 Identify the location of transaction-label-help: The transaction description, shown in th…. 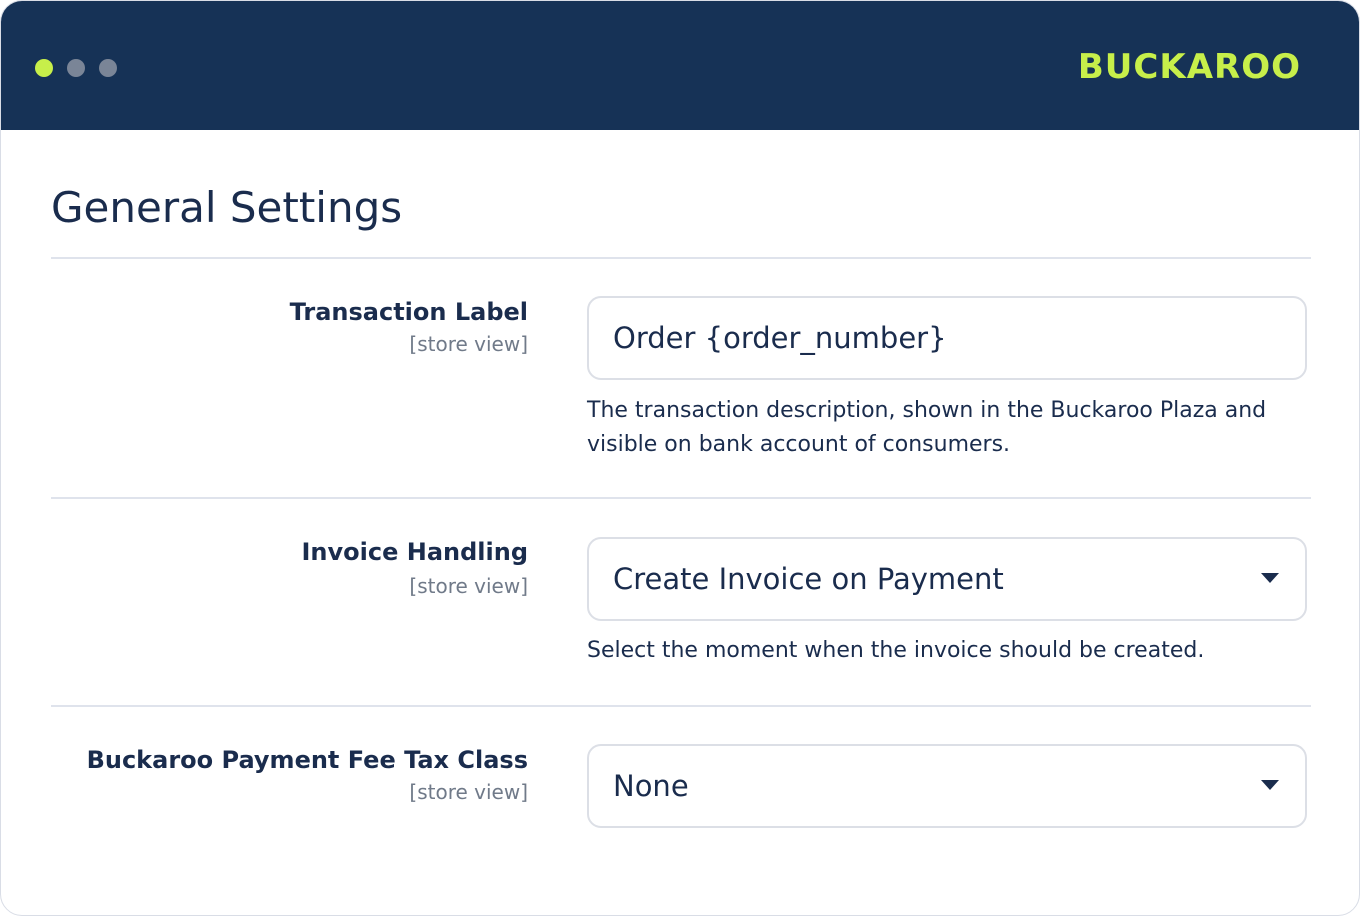
(927, 427).